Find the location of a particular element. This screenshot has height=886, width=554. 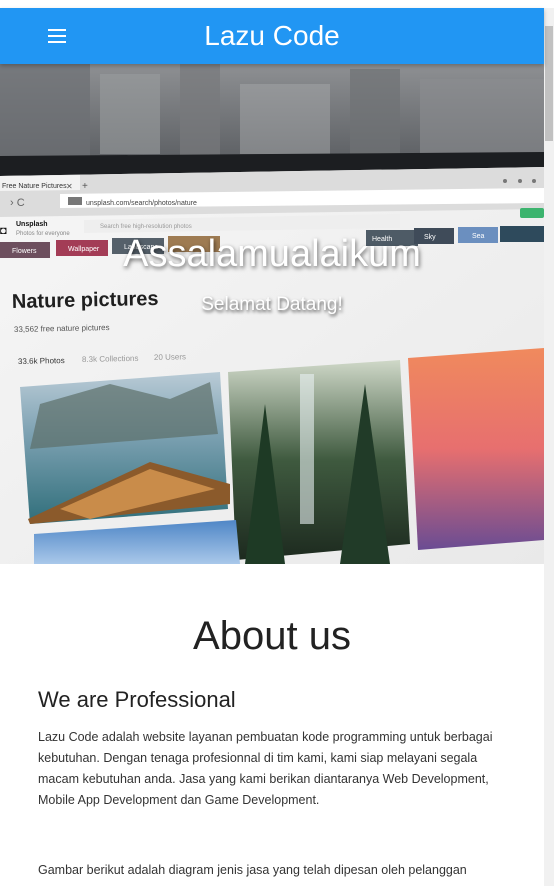

svg-text: 20 Users is located at coordinates (170, 357).